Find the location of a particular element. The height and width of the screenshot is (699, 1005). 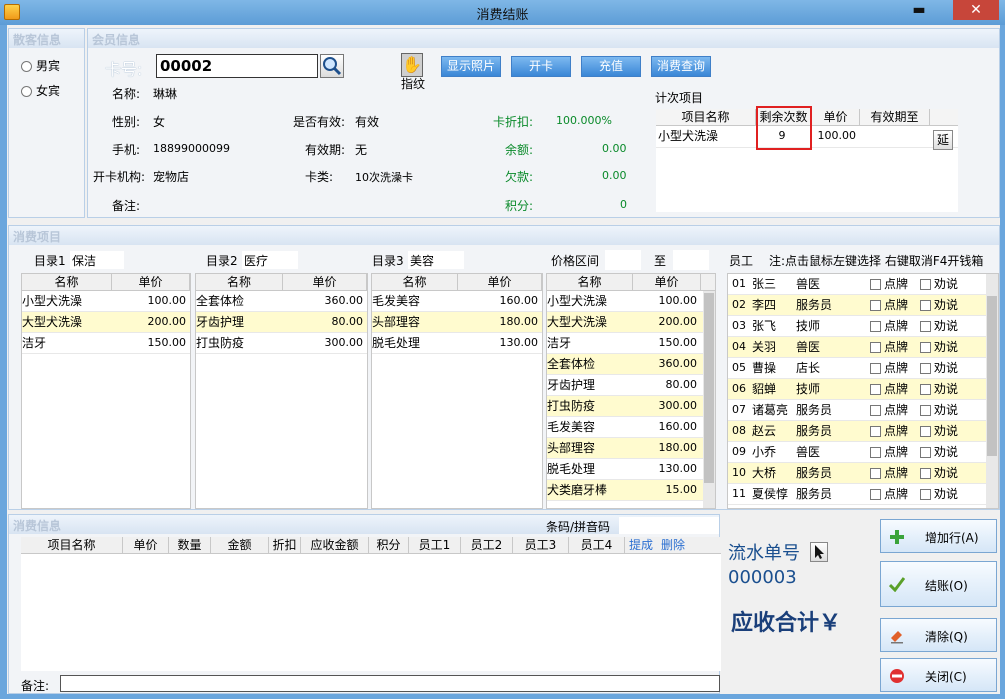

staff-row: 11 夏侯惇 服务员 点牌 劝说 is located at coordinates (863, 494).